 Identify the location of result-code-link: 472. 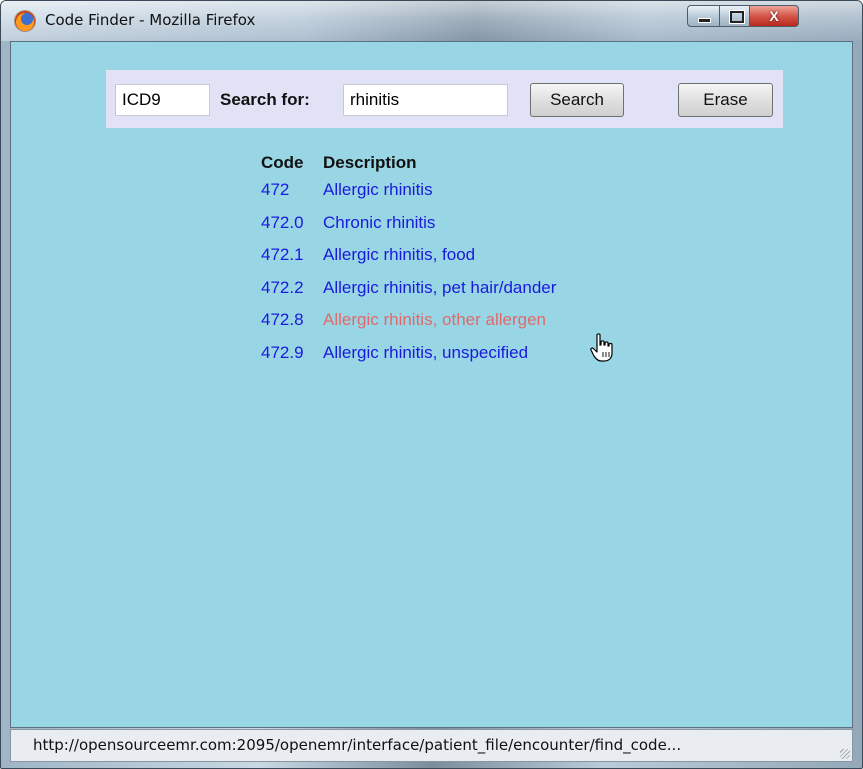
(275, 190).